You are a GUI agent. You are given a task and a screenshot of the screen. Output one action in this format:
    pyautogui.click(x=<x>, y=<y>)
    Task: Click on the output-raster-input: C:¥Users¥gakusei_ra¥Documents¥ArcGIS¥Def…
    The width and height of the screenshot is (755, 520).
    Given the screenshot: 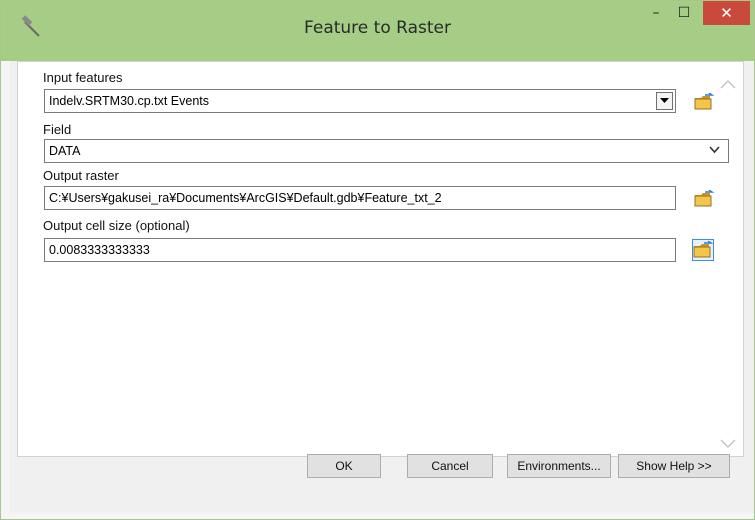 What is the action you would take?
    pyautogui.click(x=360, y=198)
    